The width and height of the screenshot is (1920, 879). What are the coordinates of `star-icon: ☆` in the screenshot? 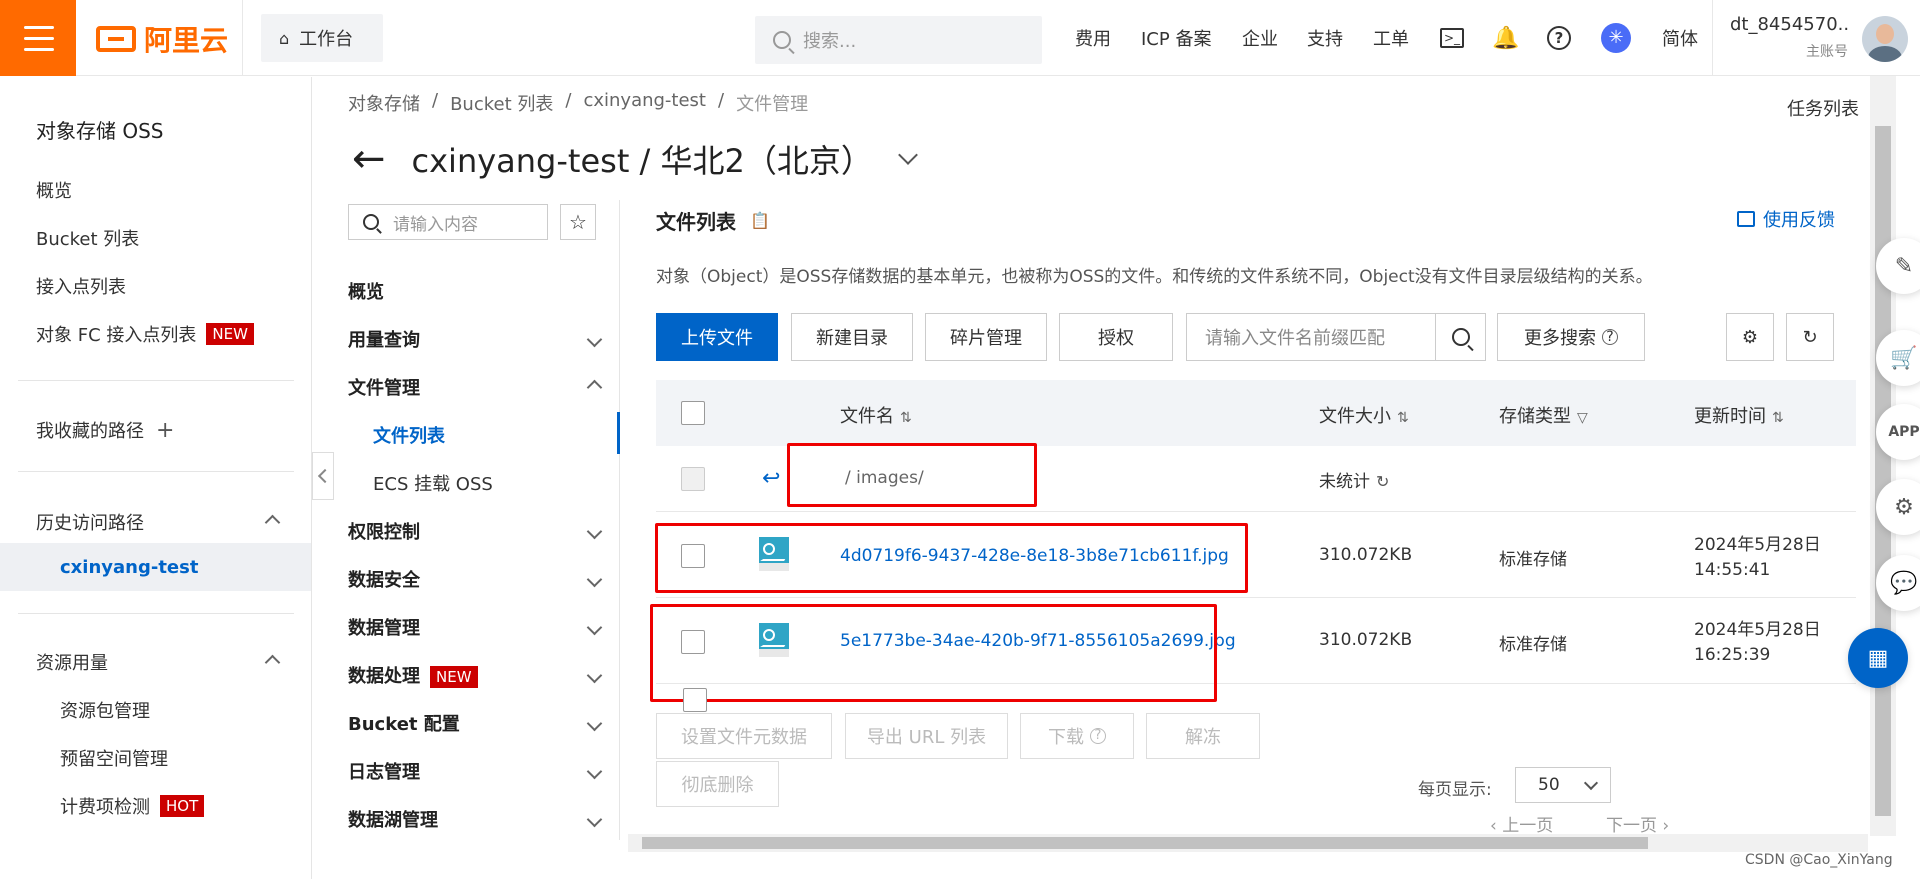 It's located at (578, 222).